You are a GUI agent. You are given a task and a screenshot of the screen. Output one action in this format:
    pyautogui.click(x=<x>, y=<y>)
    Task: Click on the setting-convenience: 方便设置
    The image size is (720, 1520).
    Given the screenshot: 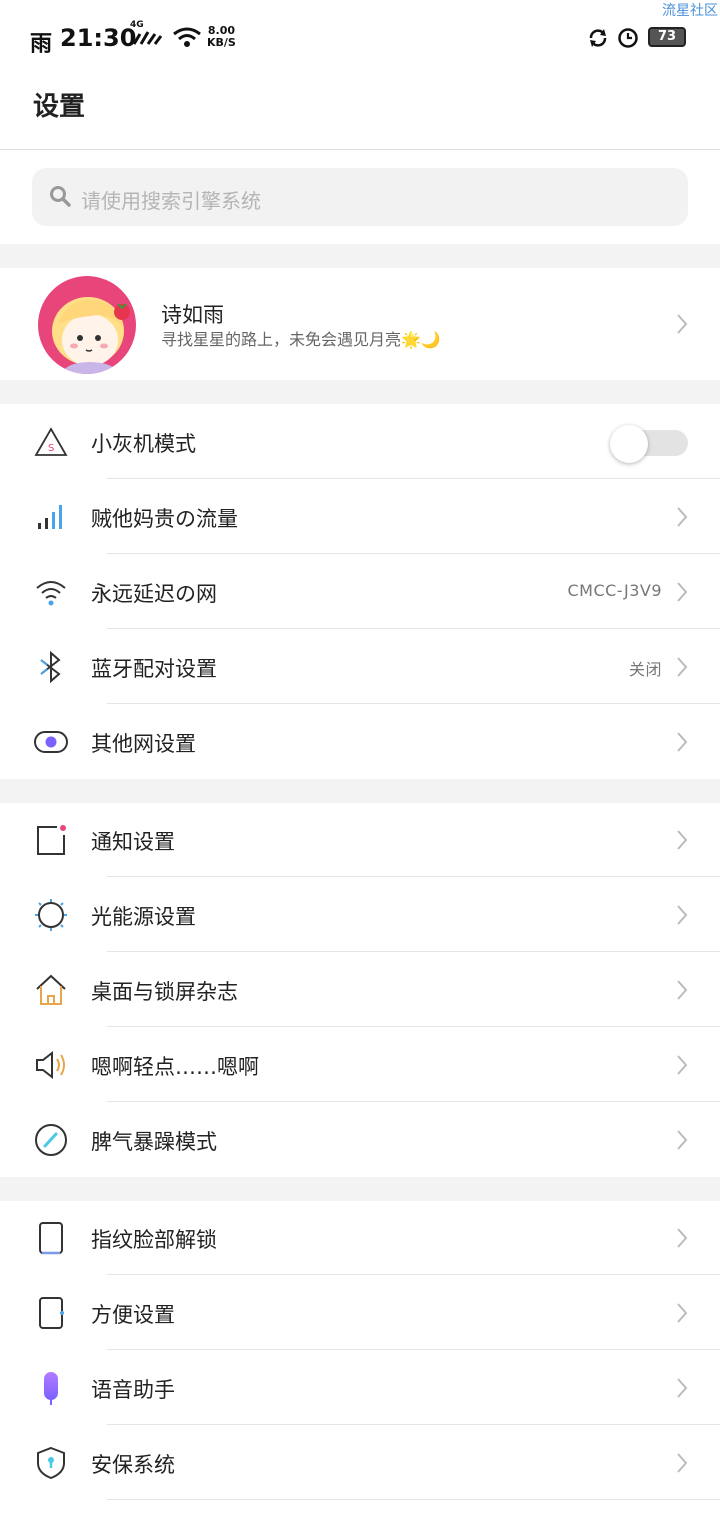 What is the action you would take?
    pyautogui.click(x=360, y=1312)
    